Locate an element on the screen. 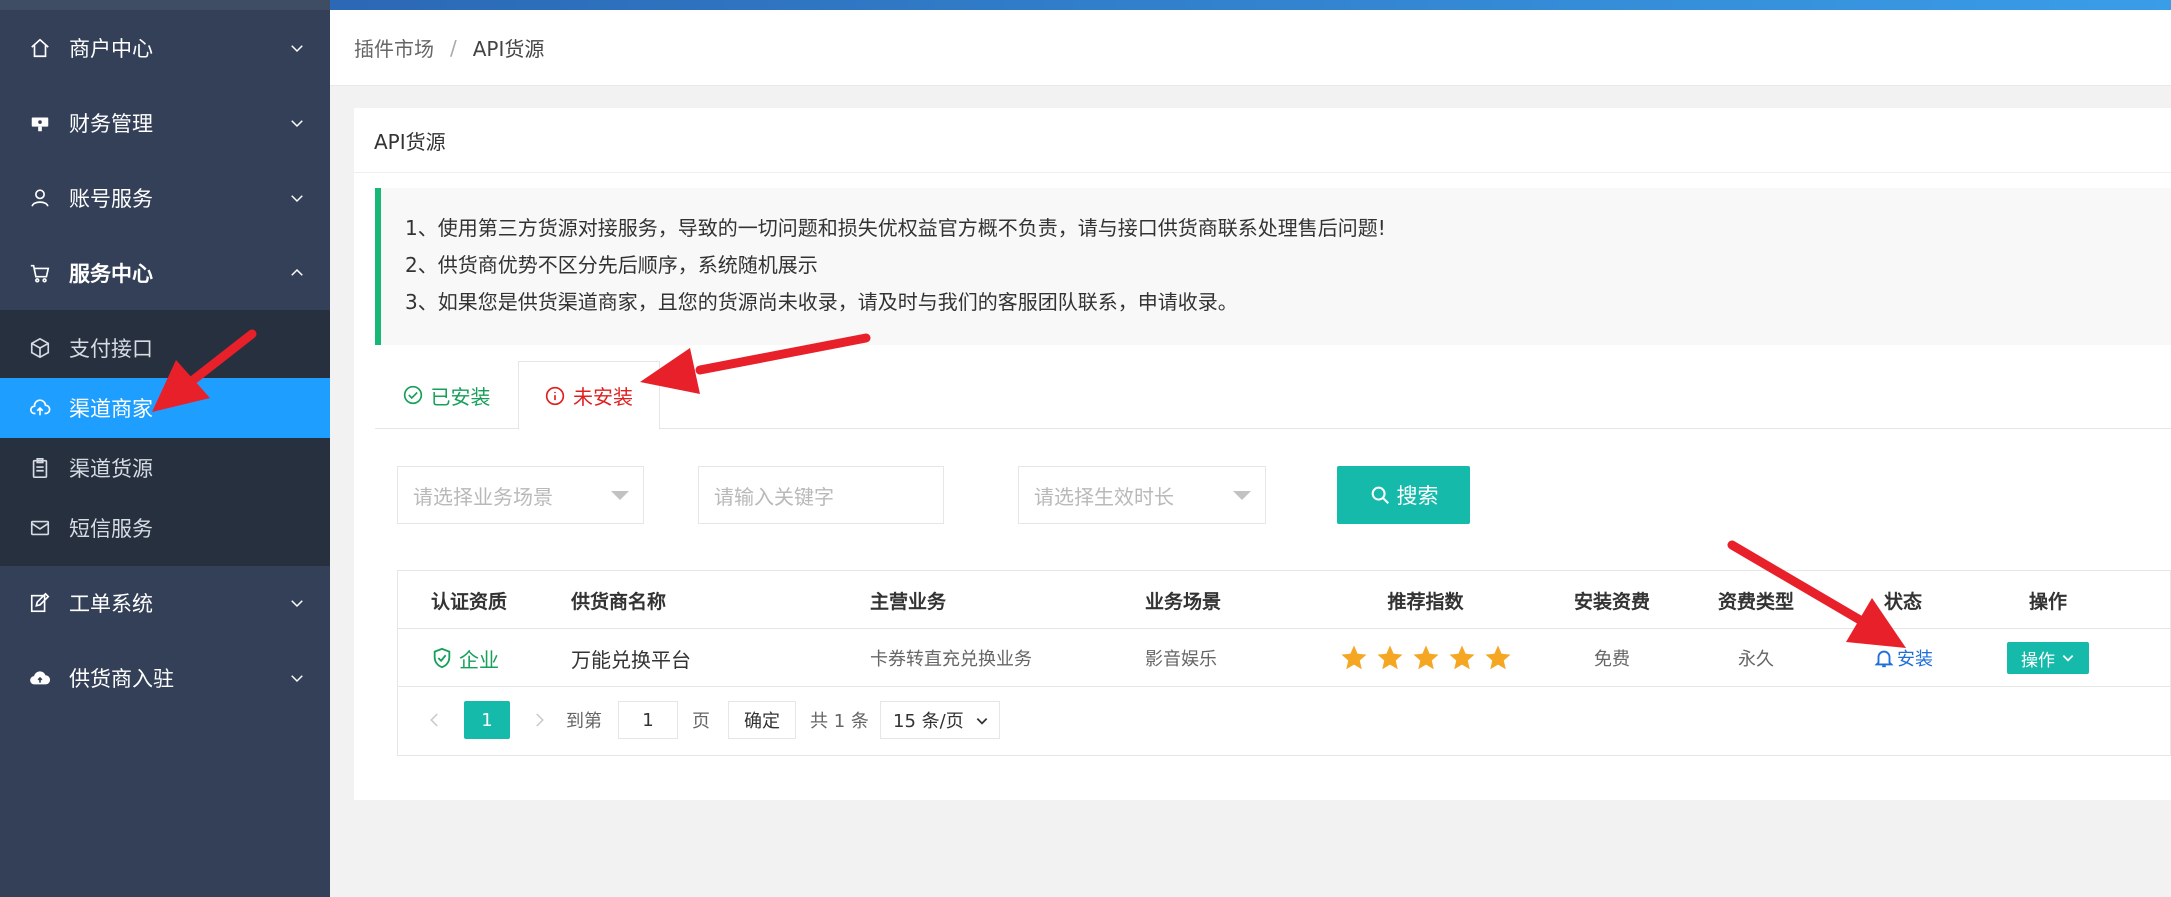  install-link-label: 安装 is located at coordinates (1915, 659).